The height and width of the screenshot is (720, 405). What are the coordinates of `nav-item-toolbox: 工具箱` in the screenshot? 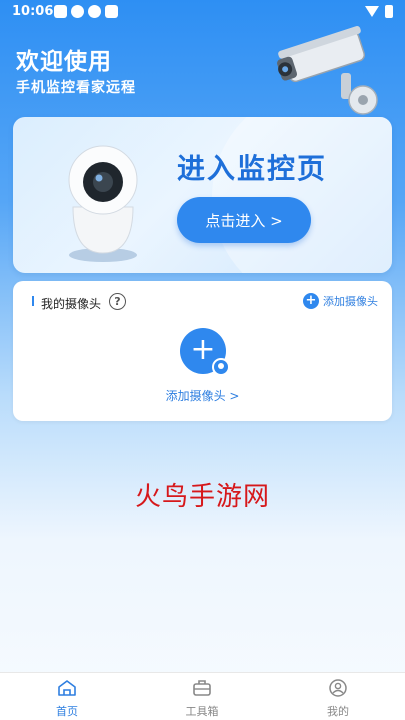 It's located at (202, 699).